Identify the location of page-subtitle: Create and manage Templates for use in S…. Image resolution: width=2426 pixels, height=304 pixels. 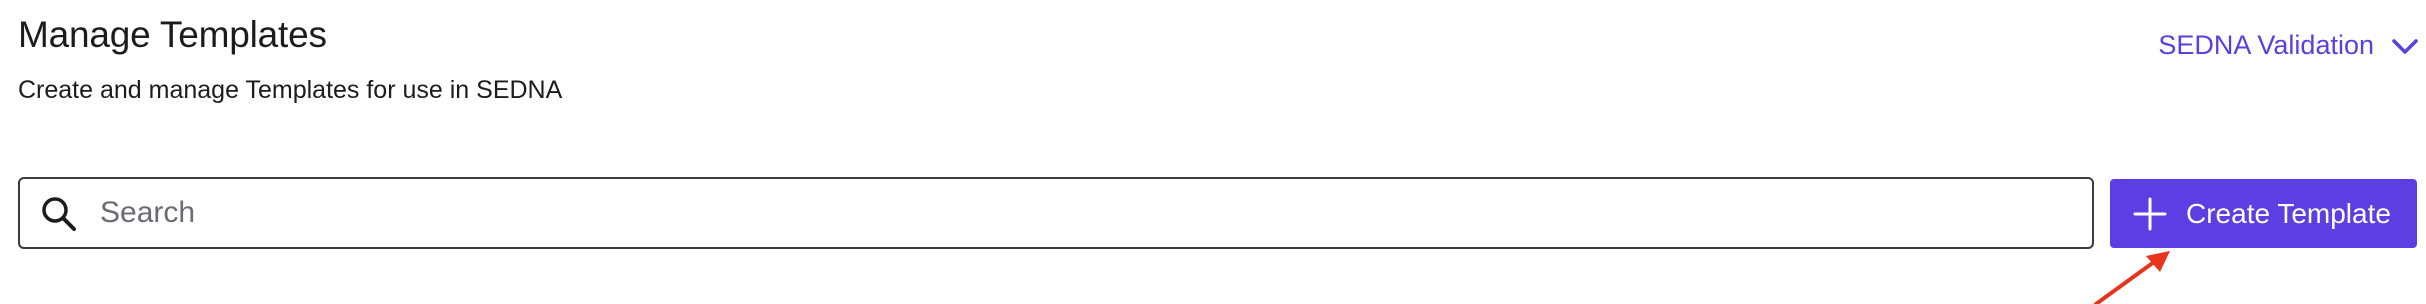
(290, 90).